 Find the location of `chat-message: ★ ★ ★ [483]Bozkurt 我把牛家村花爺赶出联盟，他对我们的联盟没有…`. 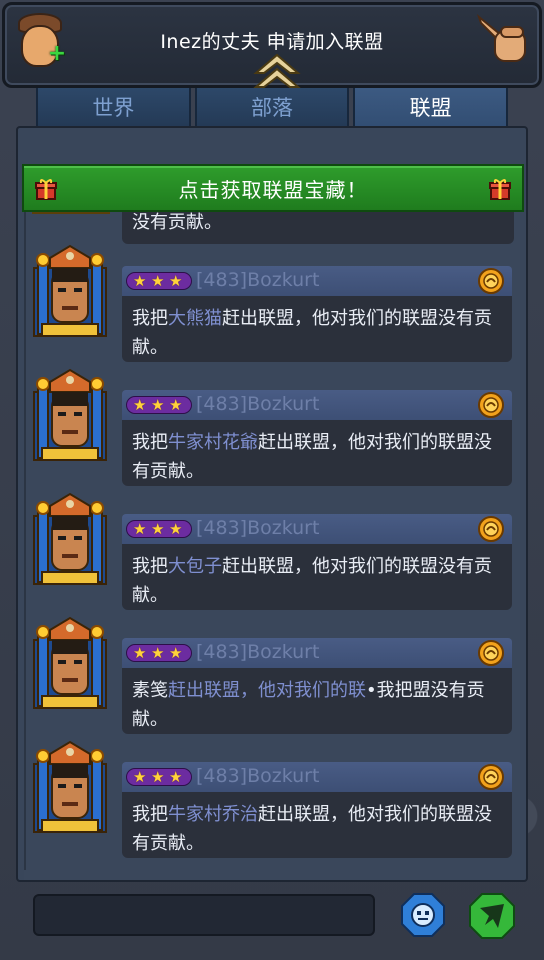

chat-message: ★ ★ ★ [483]Bozkurt 我把牛家村花爺赶出联盟，他对我们的联盟没有… is located at coordinates (272, 427).